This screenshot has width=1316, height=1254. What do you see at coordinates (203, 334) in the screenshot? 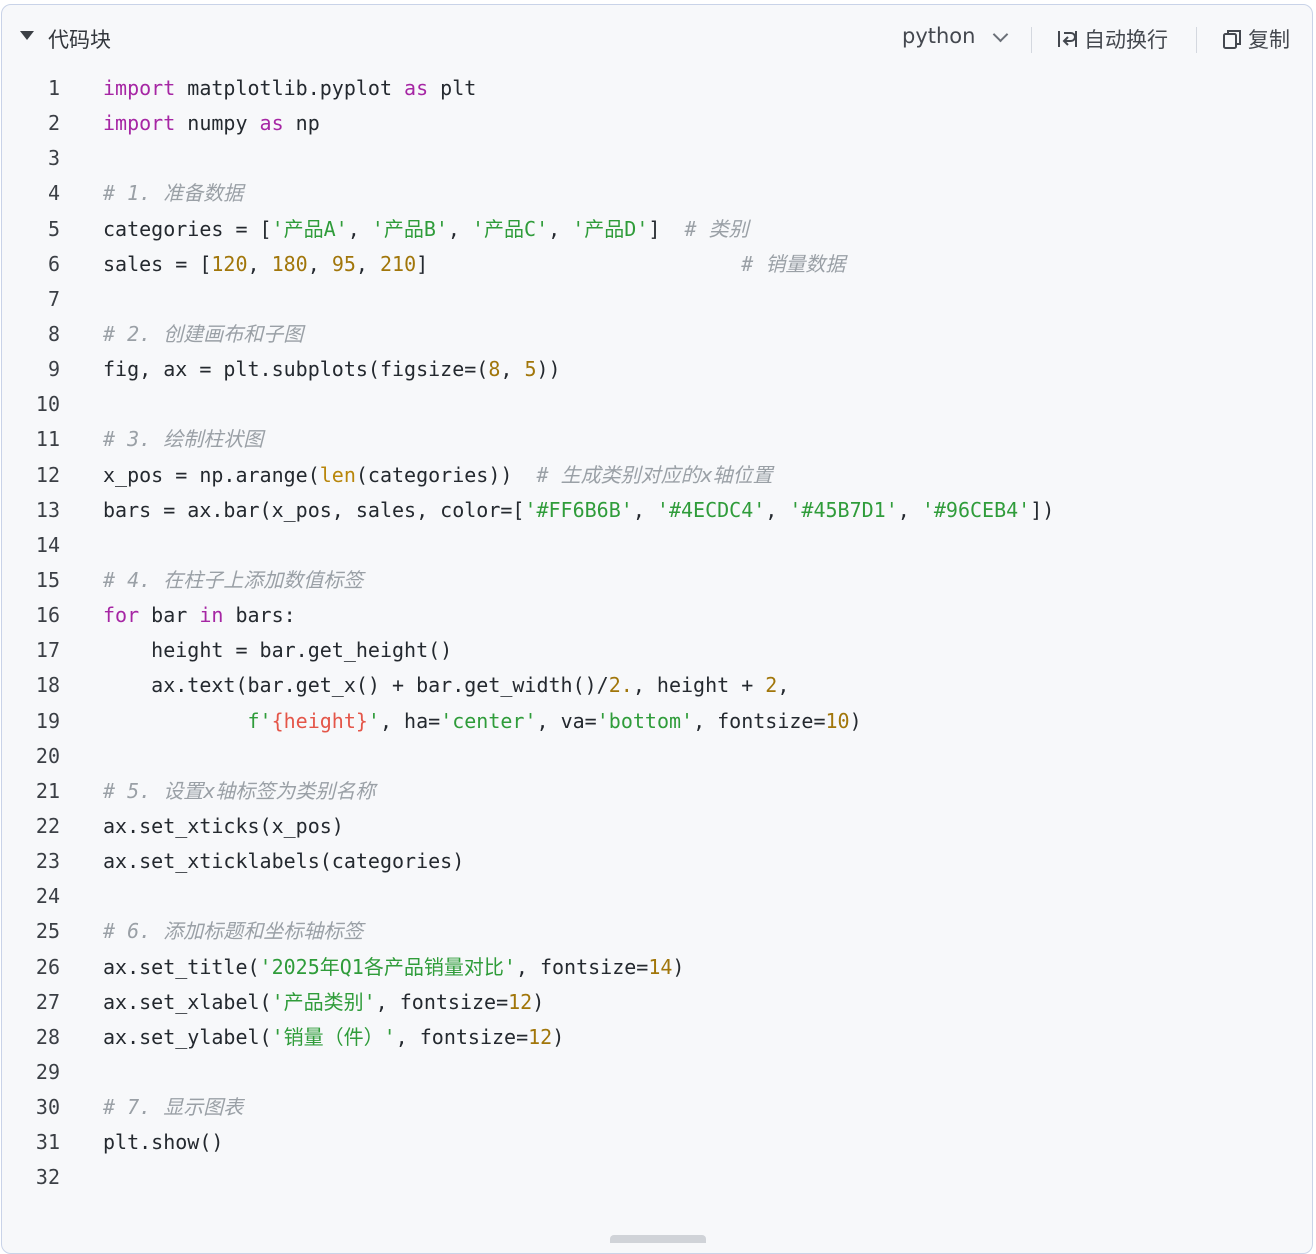
I see `code-text: # 2. 创建画布和子图` at bounding box center [203, 334].